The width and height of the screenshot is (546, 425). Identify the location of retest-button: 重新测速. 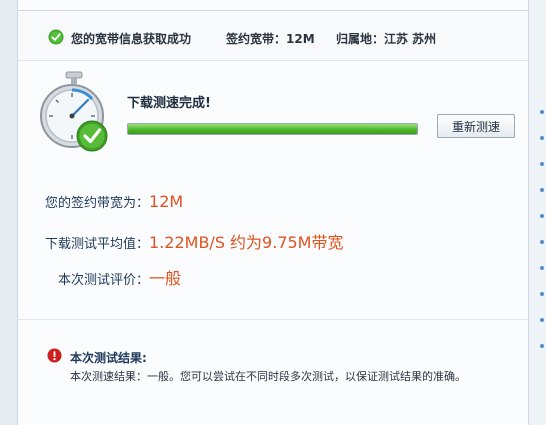
(476, 126).